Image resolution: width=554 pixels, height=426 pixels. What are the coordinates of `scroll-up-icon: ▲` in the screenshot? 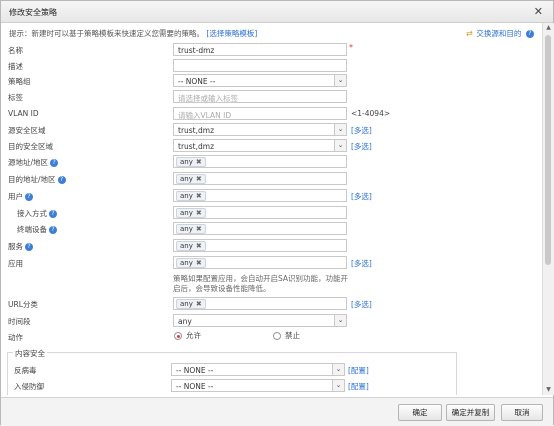 It's located at (548, 28).